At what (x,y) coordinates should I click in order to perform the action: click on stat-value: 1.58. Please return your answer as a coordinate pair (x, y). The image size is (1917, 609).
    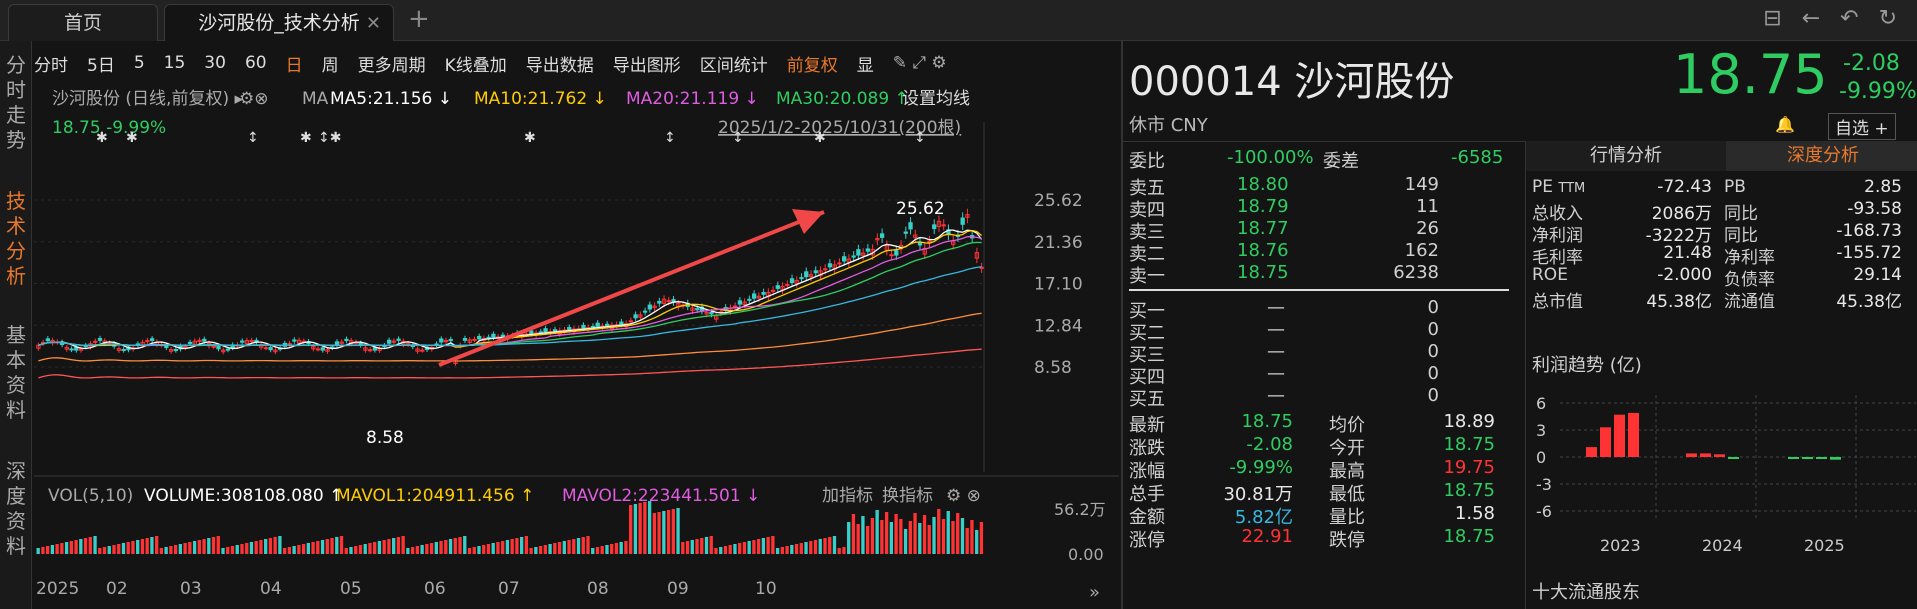
    Looking at the image, I should click on (1474, 513).